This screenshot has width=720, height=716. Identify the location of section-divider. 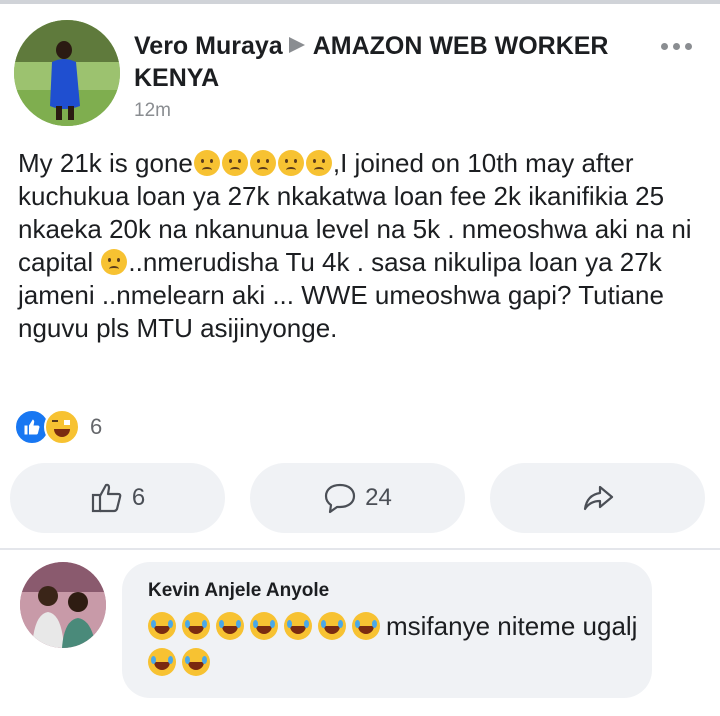
(360, 549).